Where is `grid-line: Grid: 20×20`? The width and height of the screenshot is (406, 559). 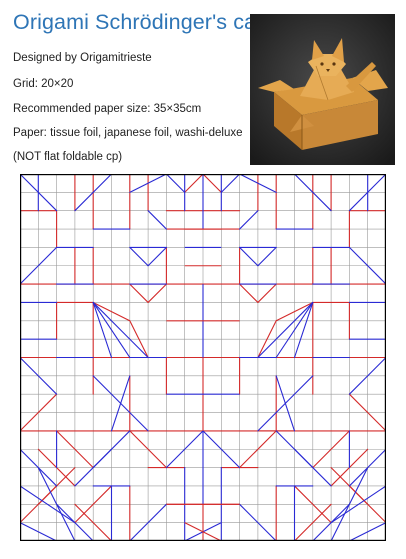 grid-line: Grid: 20×20 is located at coordinates (43, 84).